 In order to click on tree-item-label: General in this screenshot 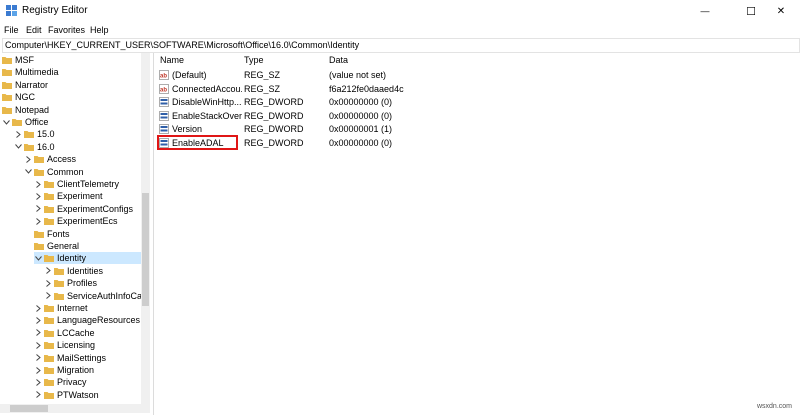, I will do `click(63, 246)`.